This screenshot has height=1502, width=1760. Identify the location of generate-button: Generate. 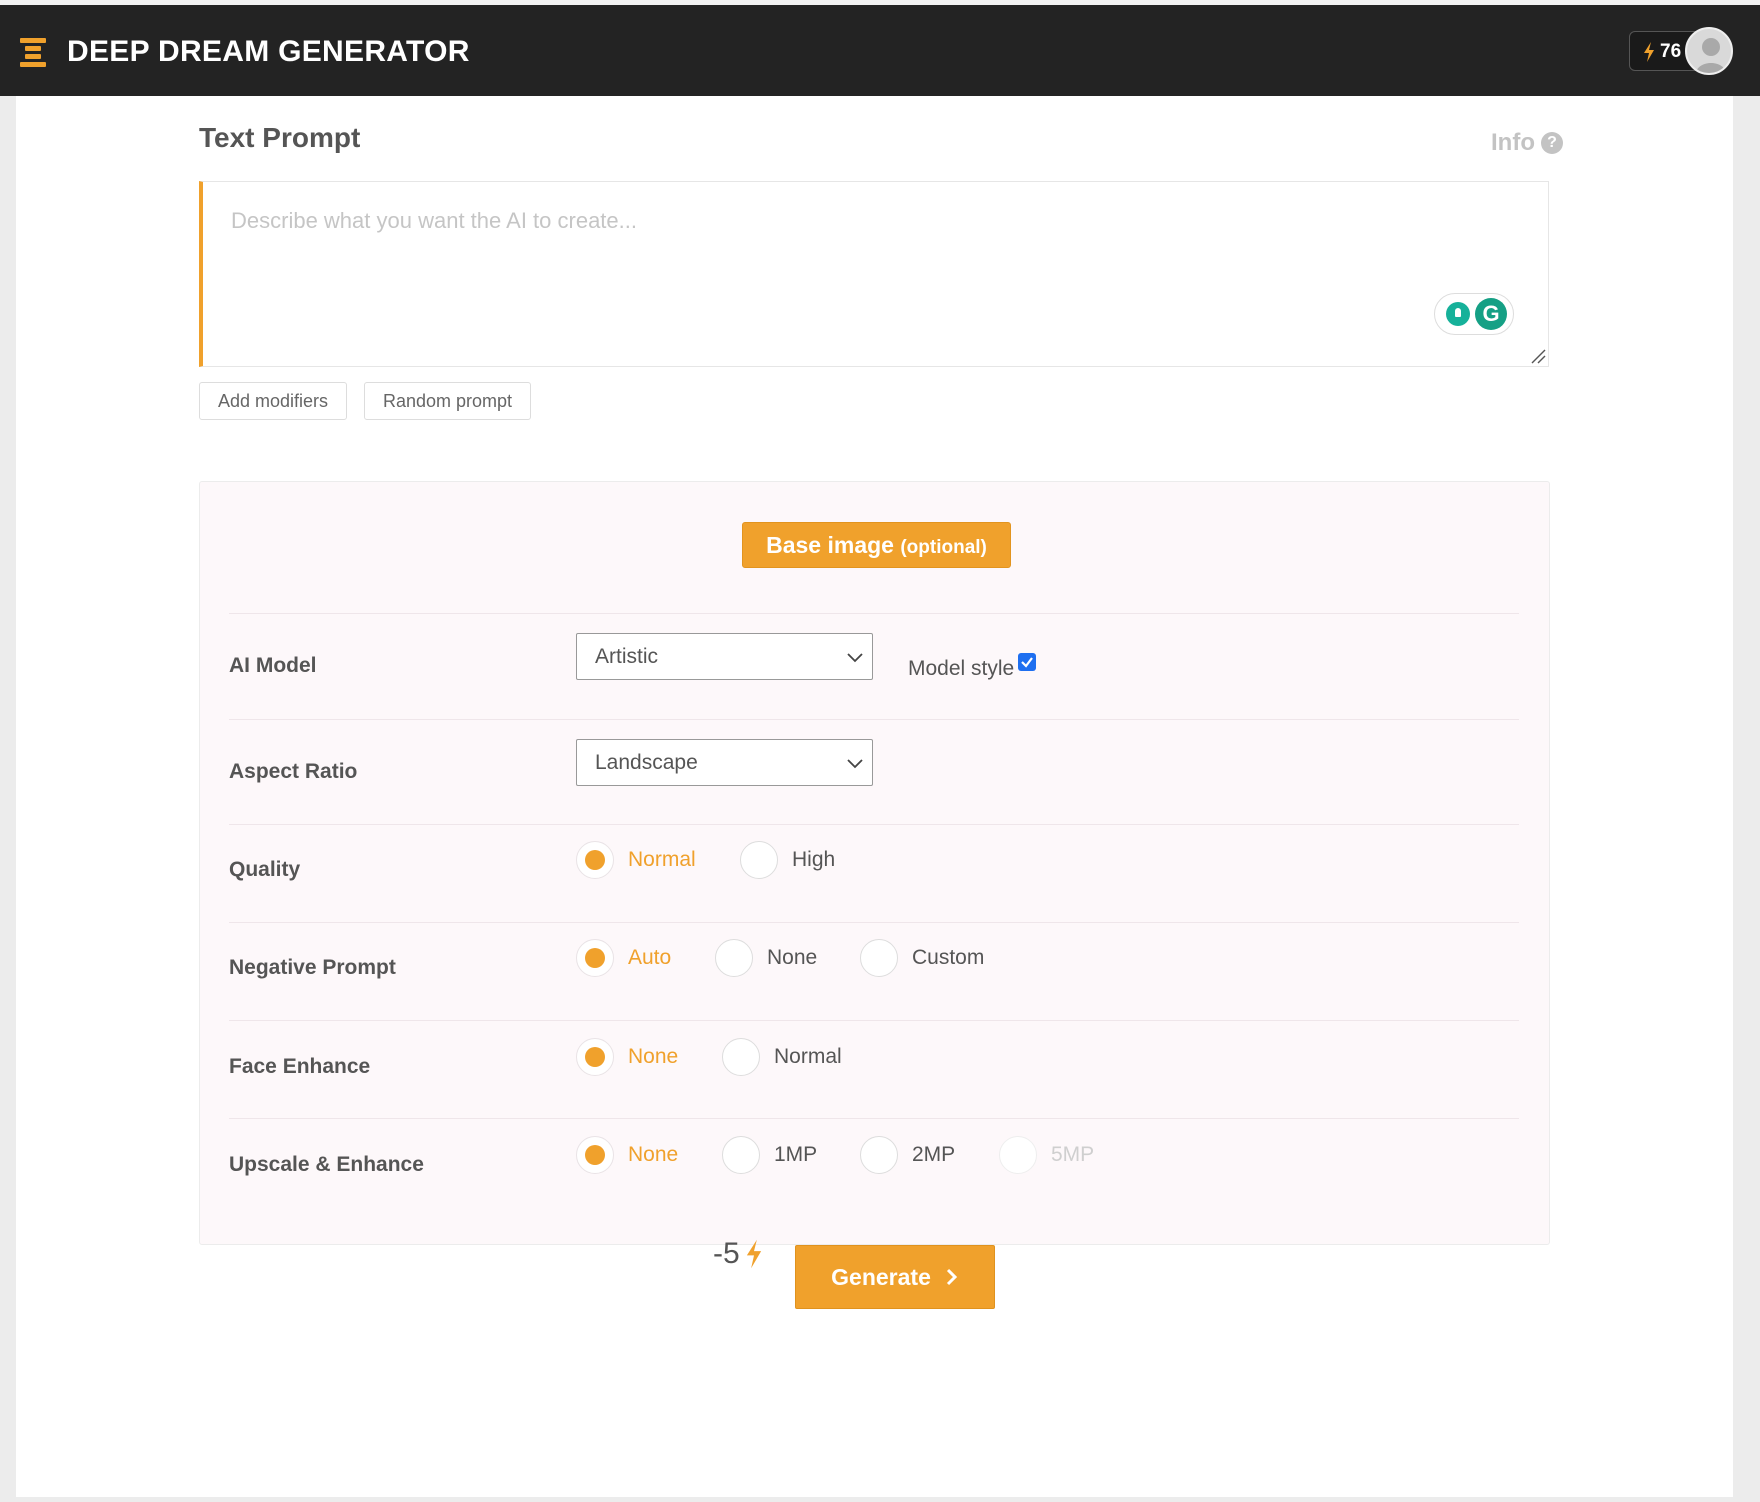
(895, 1277).